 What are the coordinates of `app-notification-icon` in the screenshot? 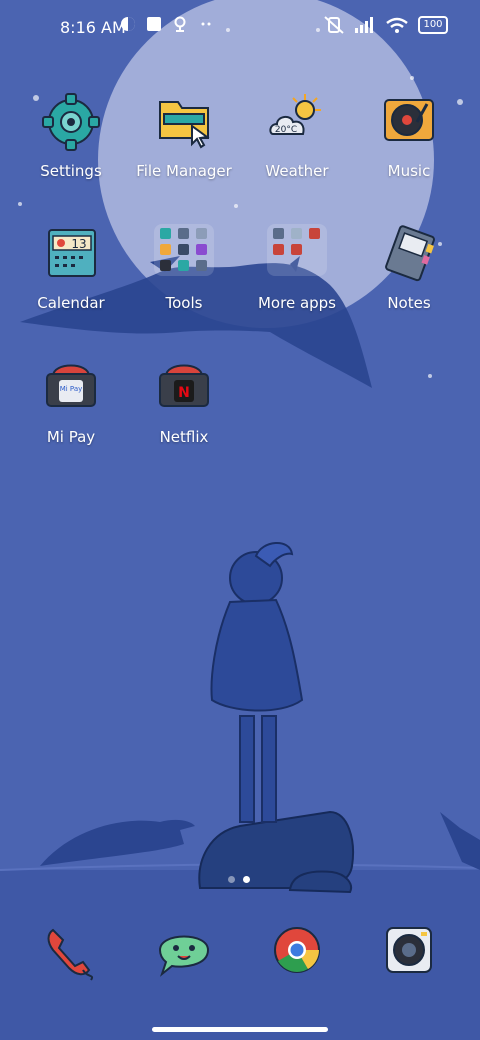 It's located at (128, 24).